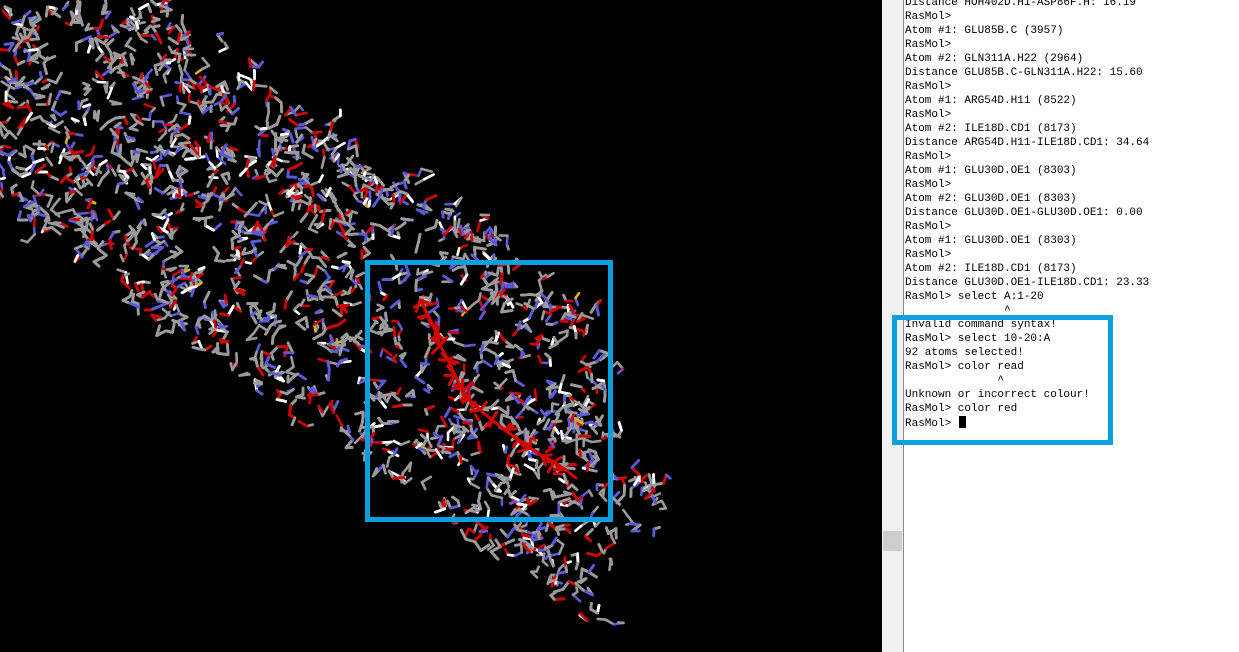 The height and width of the screenshot is (652, 1239). Describe the element at coordinates (1027, 283) in the screenshot. I see `terminal-line: Distance GLU30D.OE1-ILE18D.CD1: 23.33` at that location.